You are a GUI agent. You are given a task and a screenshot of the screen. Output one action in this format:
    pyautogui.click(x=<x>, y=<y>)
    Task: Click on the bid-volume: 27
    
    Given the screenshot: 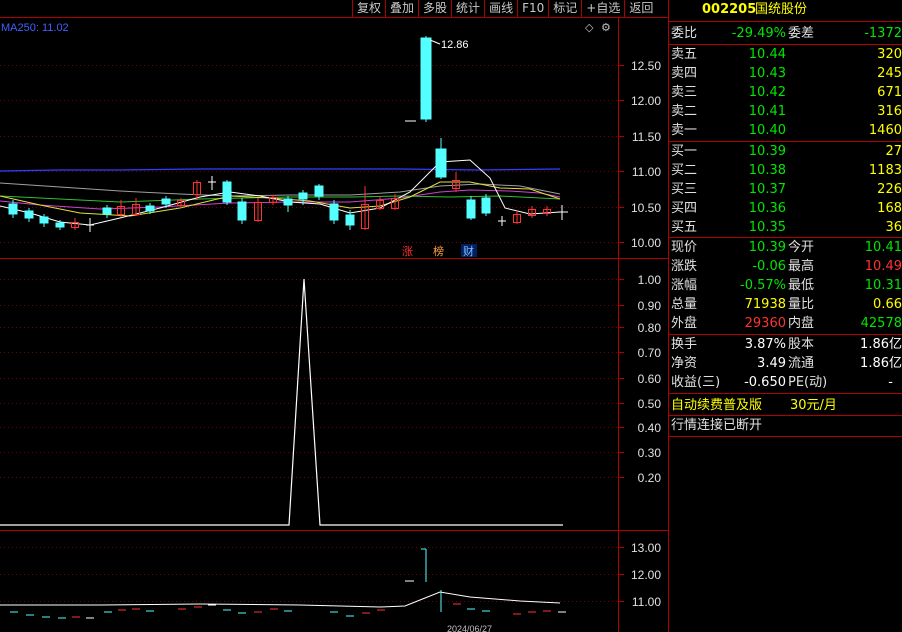 What is the action you would take?
    pyautogui.click(x=893, y=151)
    